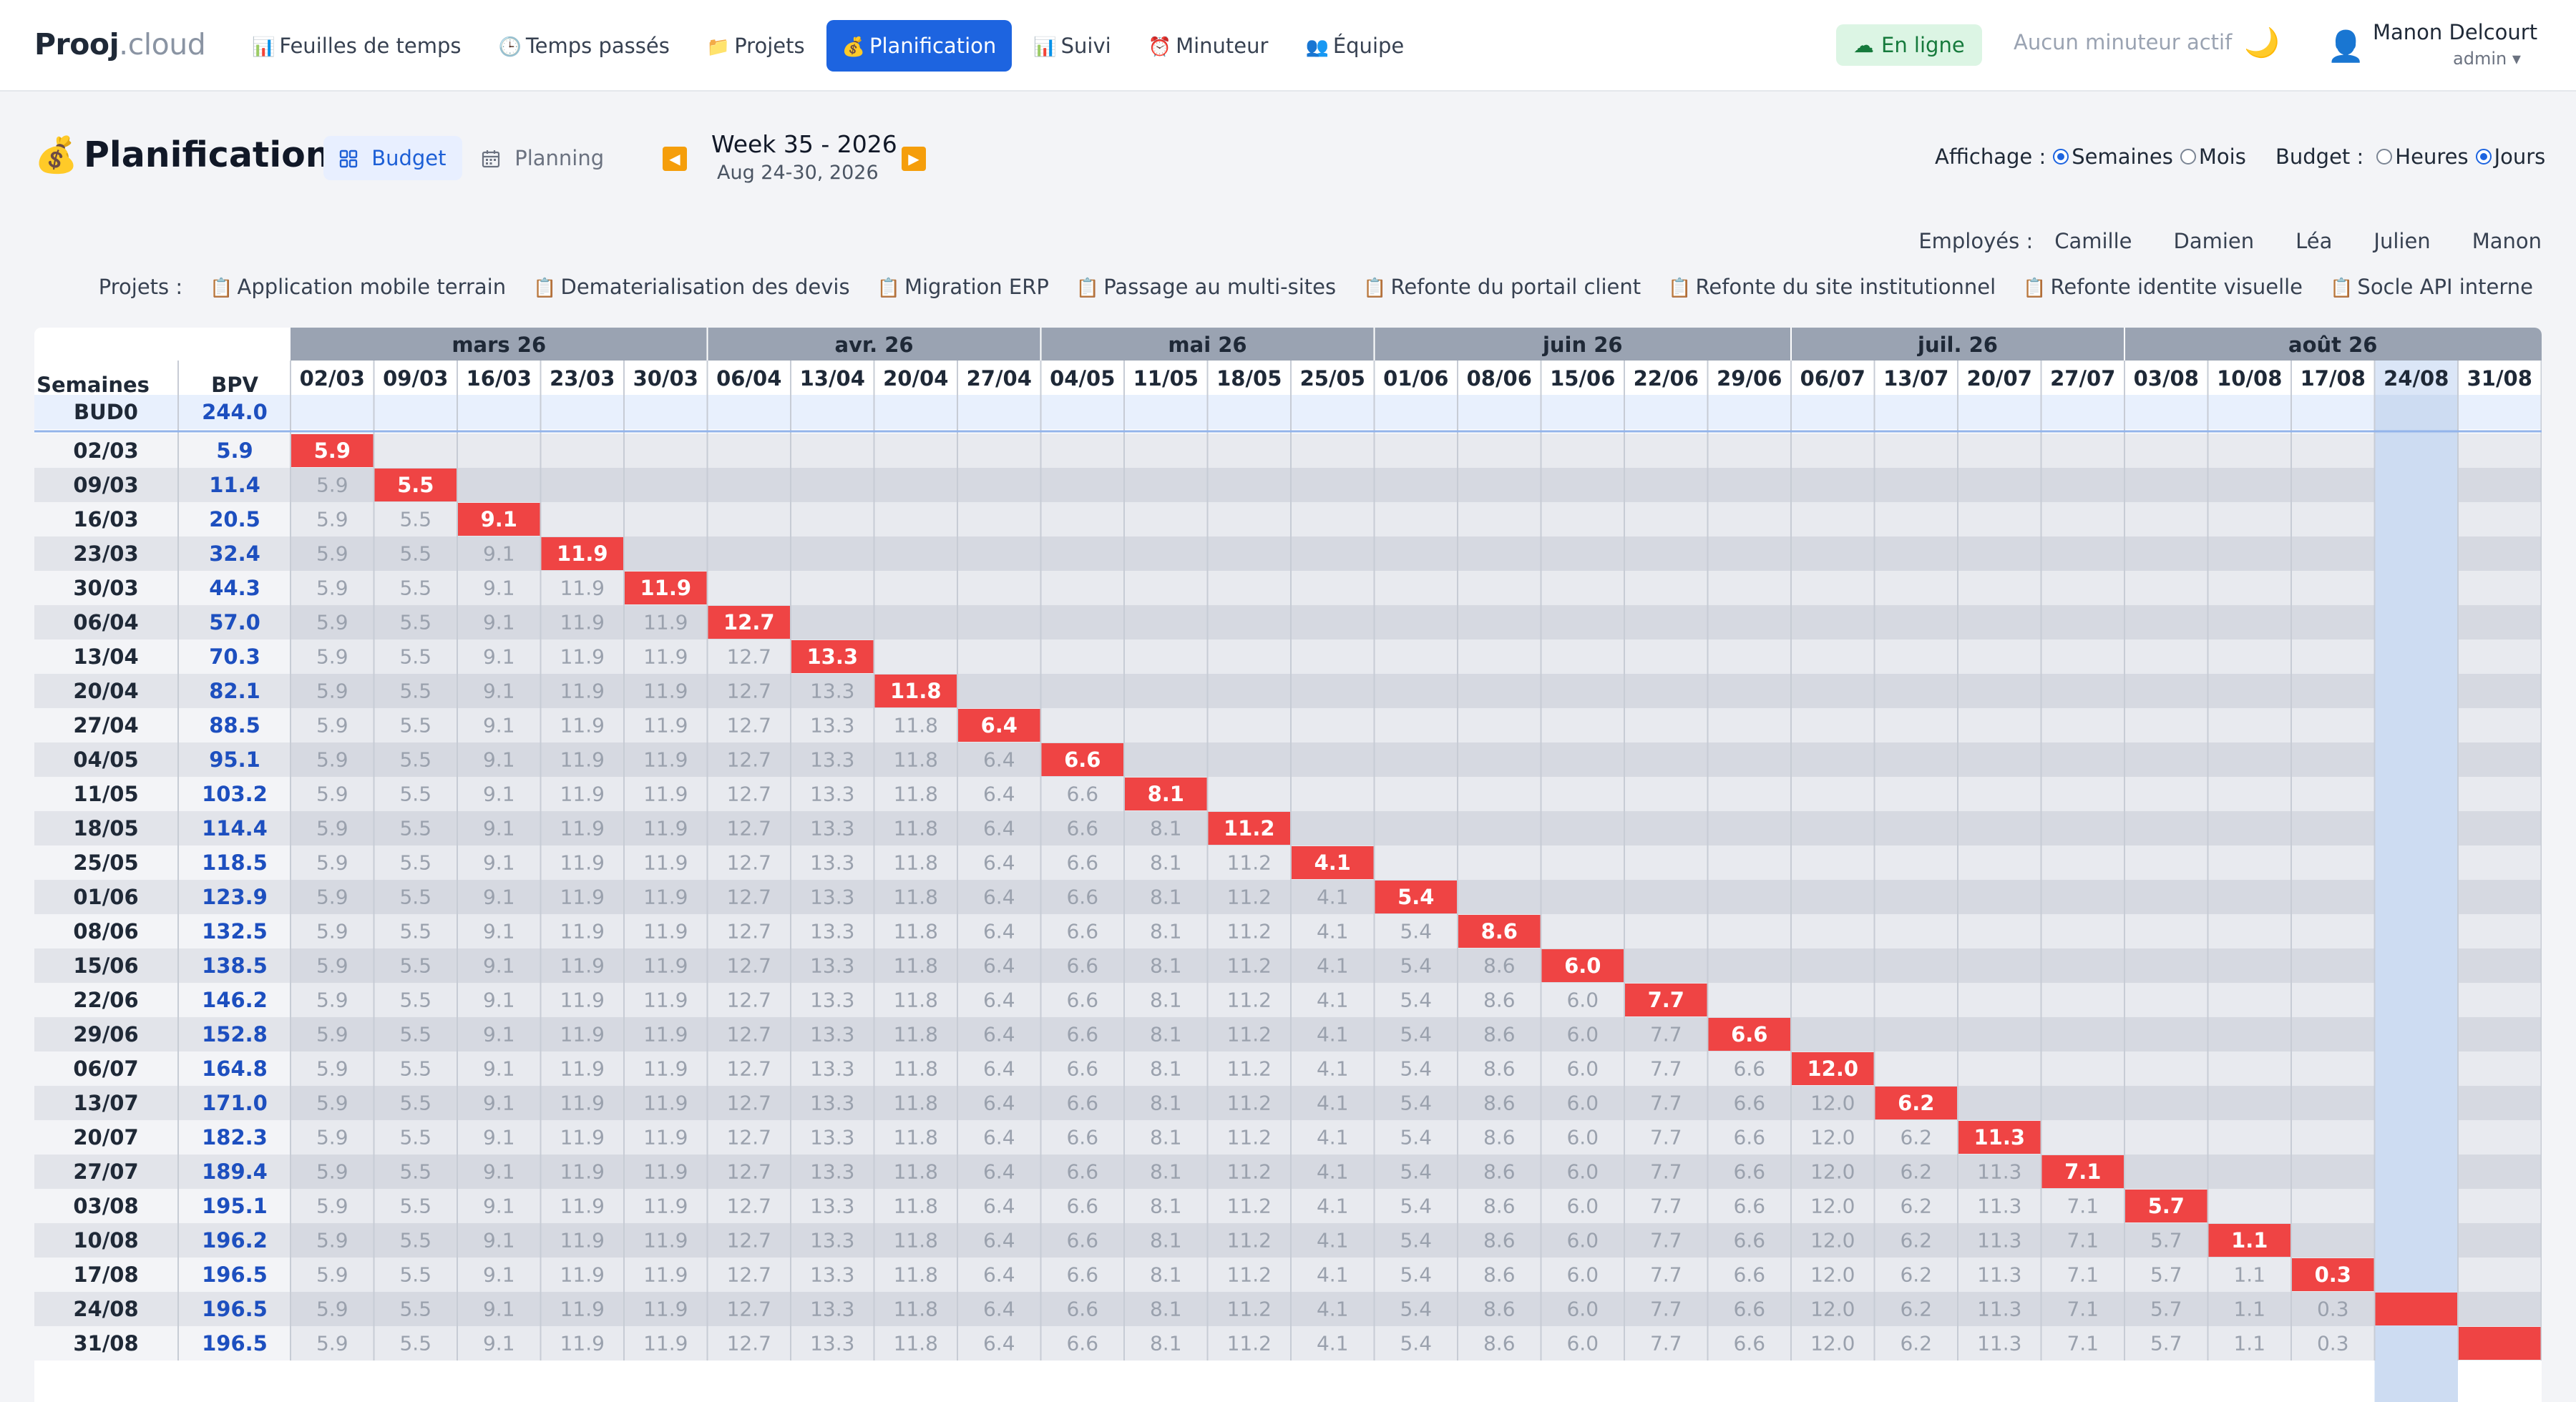 Image resolution: width=2576 pixels, height=1402 pixels. I want to click on planned-cell-value: 12.0, so click(1832, 1069).